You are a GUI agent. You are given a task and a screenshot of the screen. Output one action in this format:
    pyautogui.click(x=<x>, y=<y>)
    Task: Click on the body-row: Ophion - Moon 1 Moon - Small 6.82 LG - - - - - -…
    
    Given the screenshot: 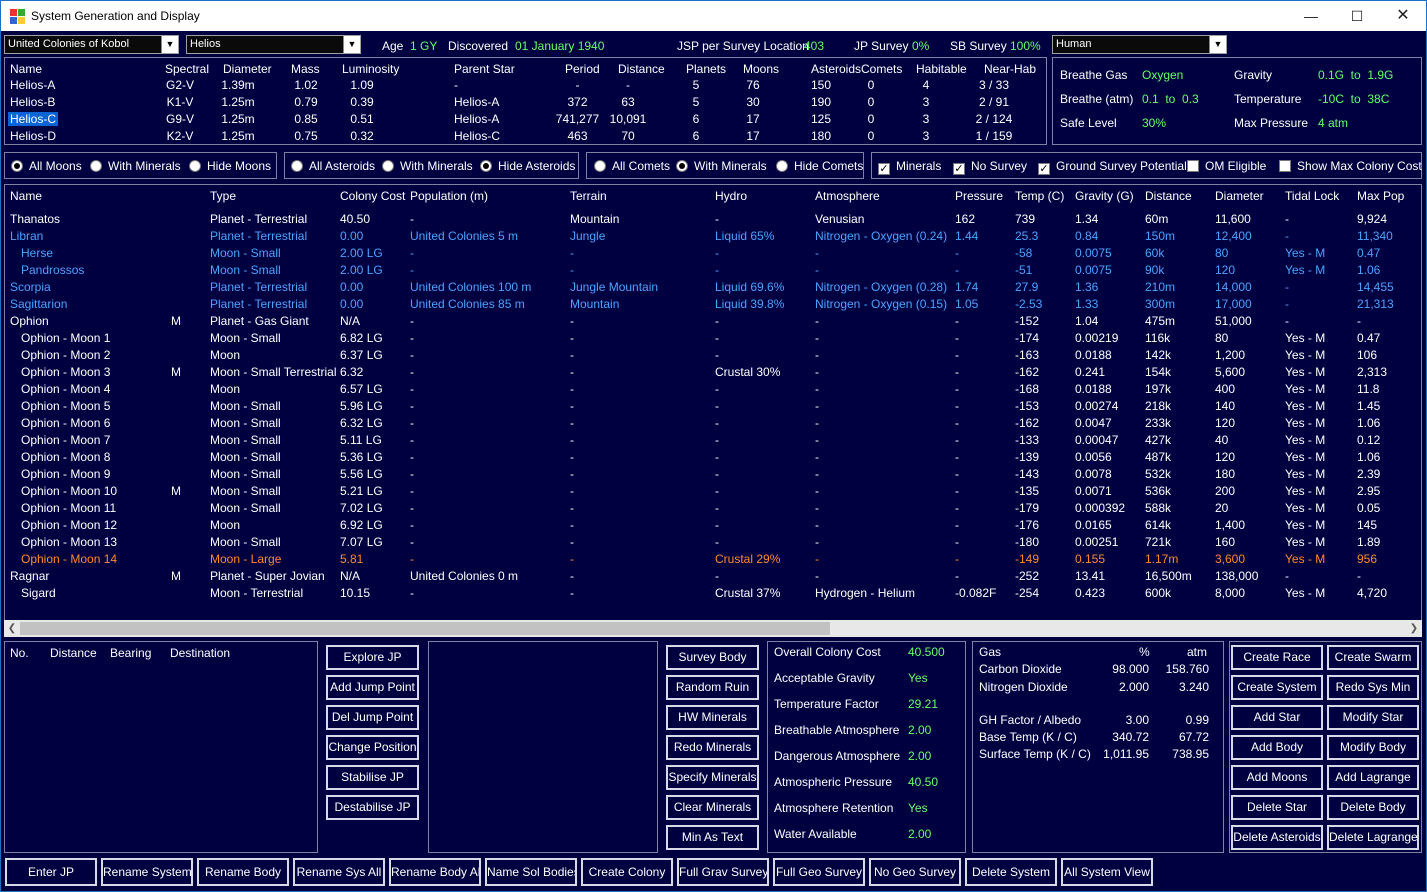 What is the action you would take?
    pyautogui.click(x=713, y=339)
    